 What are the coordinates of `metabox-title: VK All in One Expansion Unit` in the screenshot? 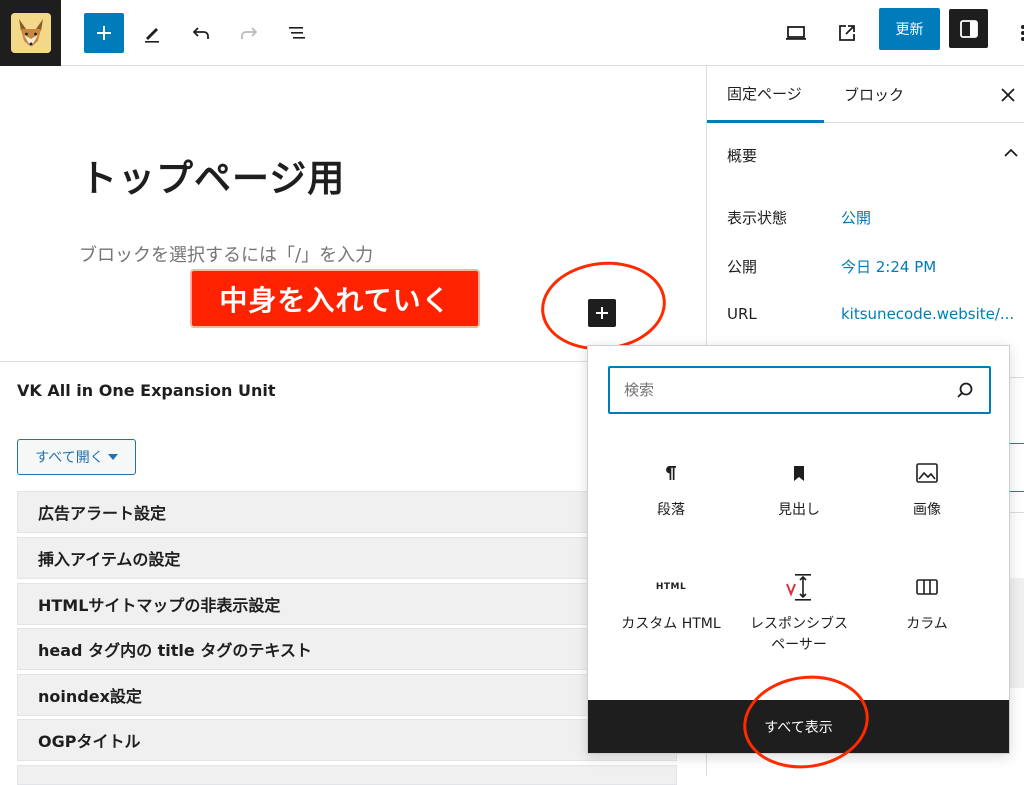 It's located at (146, 390).